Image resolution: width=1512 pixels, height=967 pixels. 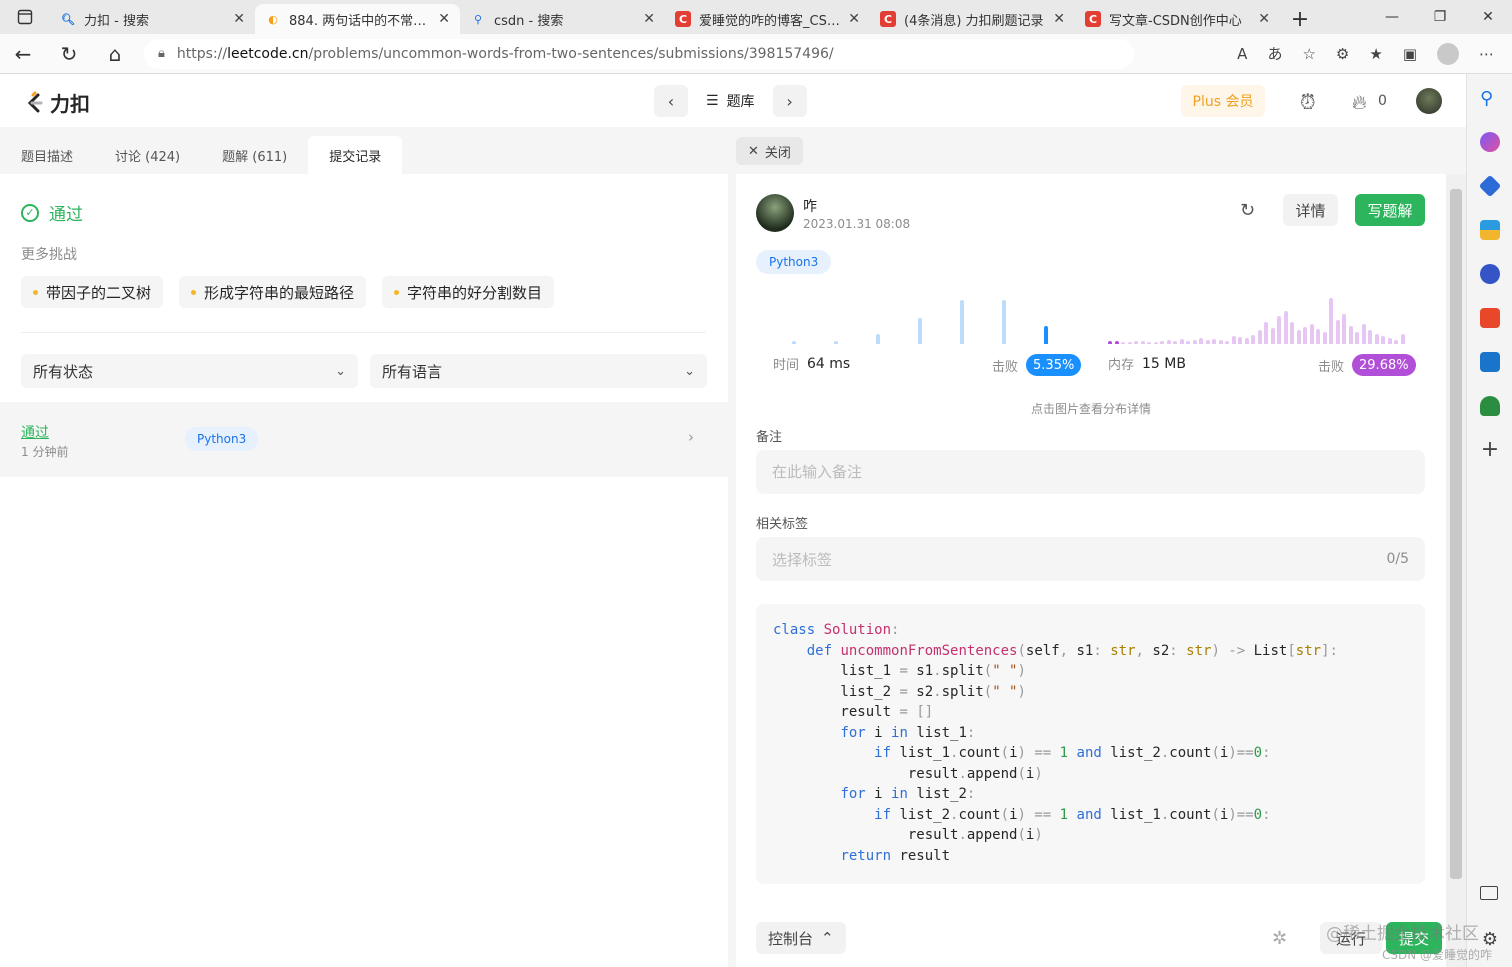 I want to click on tab-submissions: 提交记录, so click(x=355, y=155).